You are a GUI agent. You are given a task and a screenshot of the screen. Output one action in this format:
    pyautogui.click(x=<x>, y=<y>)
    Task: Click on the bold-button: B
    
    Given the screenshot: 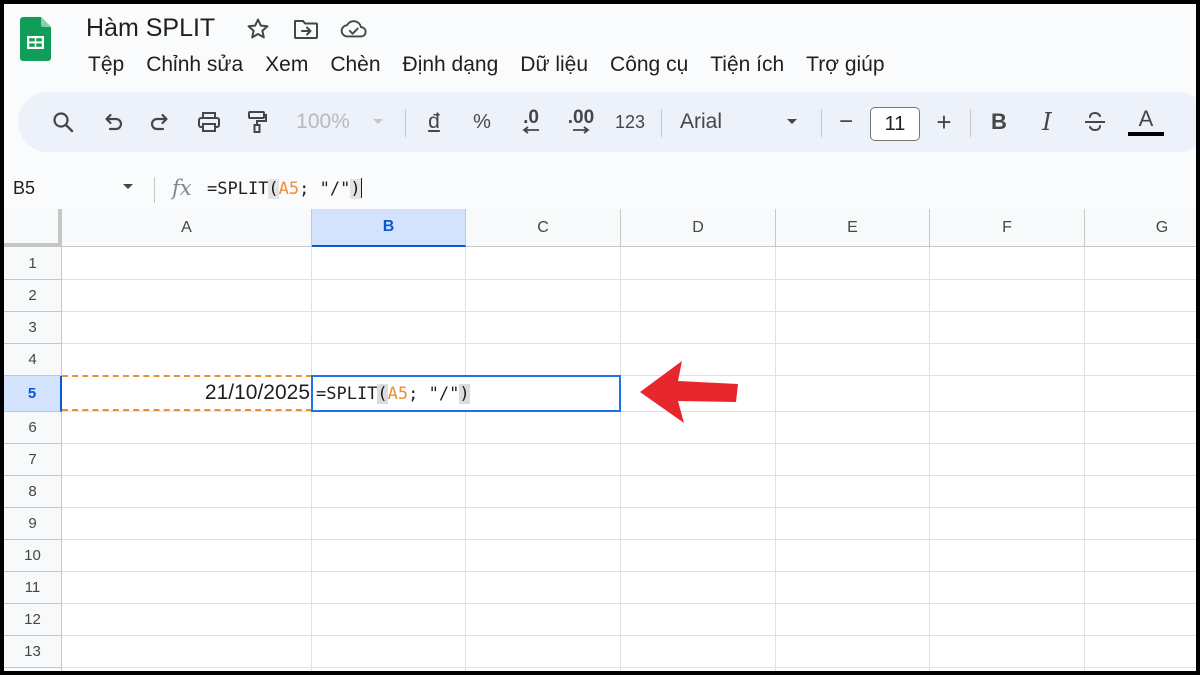 What is the action you would take?
    pyautogui.click(x=999, y=122)
    